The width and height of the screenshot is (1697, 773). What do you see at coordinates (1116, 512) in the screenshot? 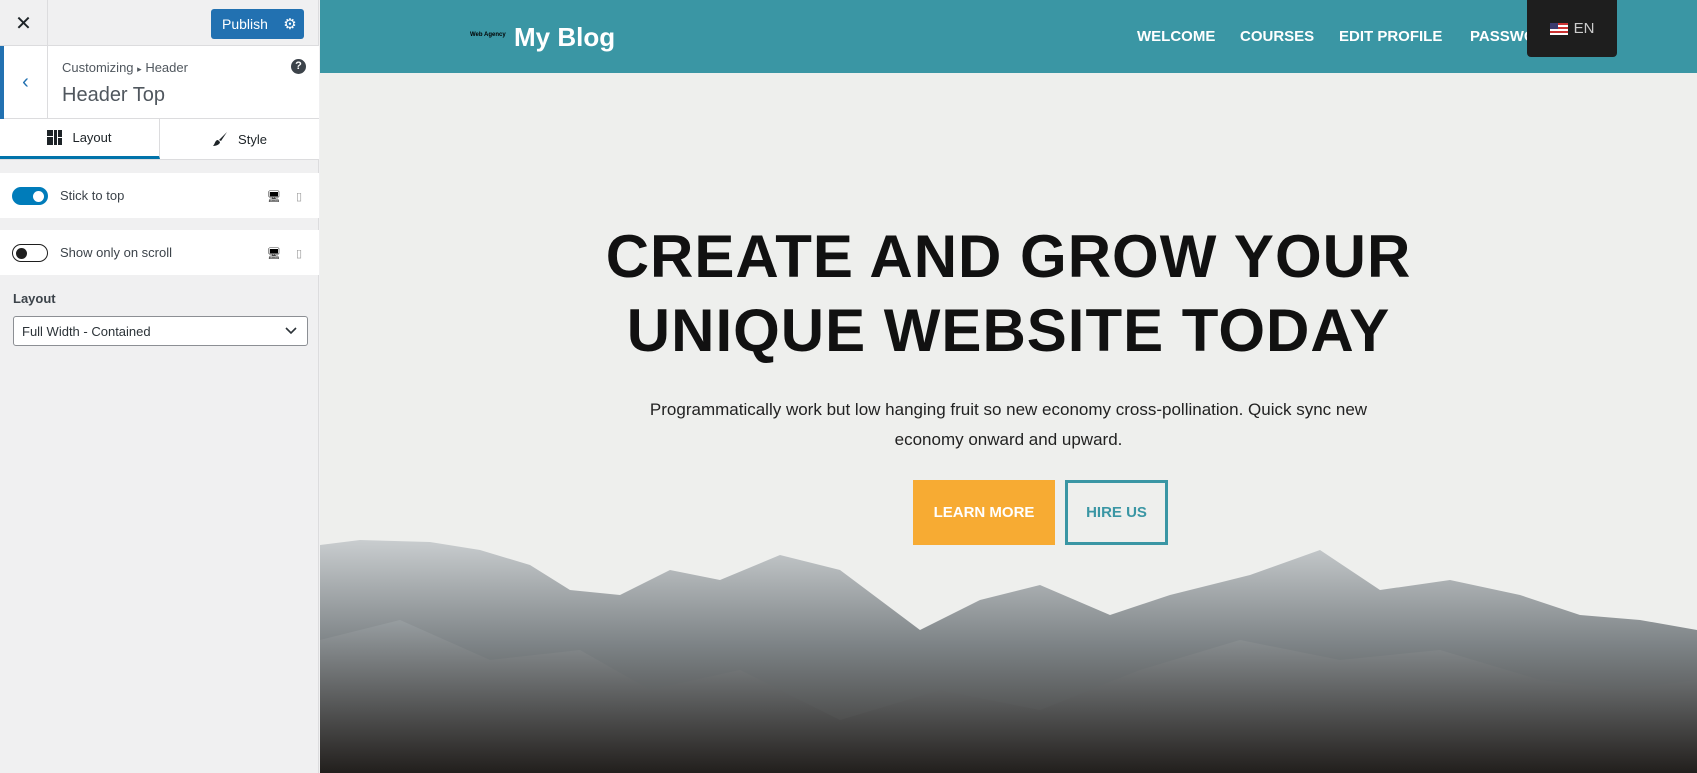
I see `hire-us-button: HIRE US` at bounding box center [1116, 512].